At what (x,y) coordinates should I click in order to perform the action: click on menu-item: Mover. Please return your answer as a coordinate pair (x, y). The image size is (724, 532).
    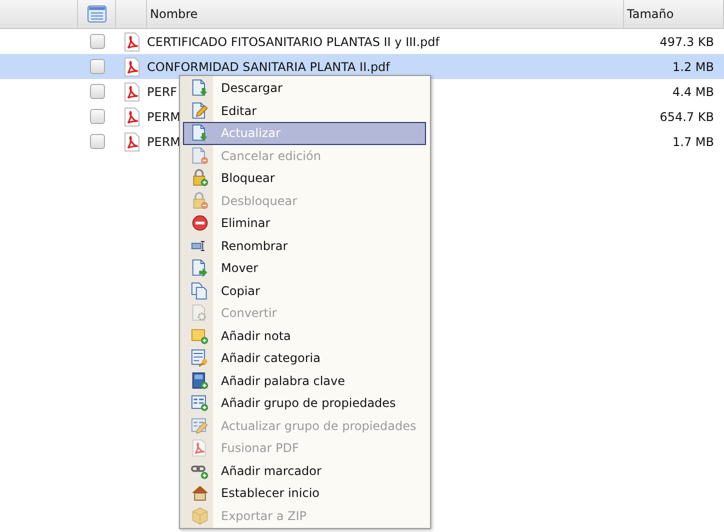
    Looking at the image, I should click on (304, 268).